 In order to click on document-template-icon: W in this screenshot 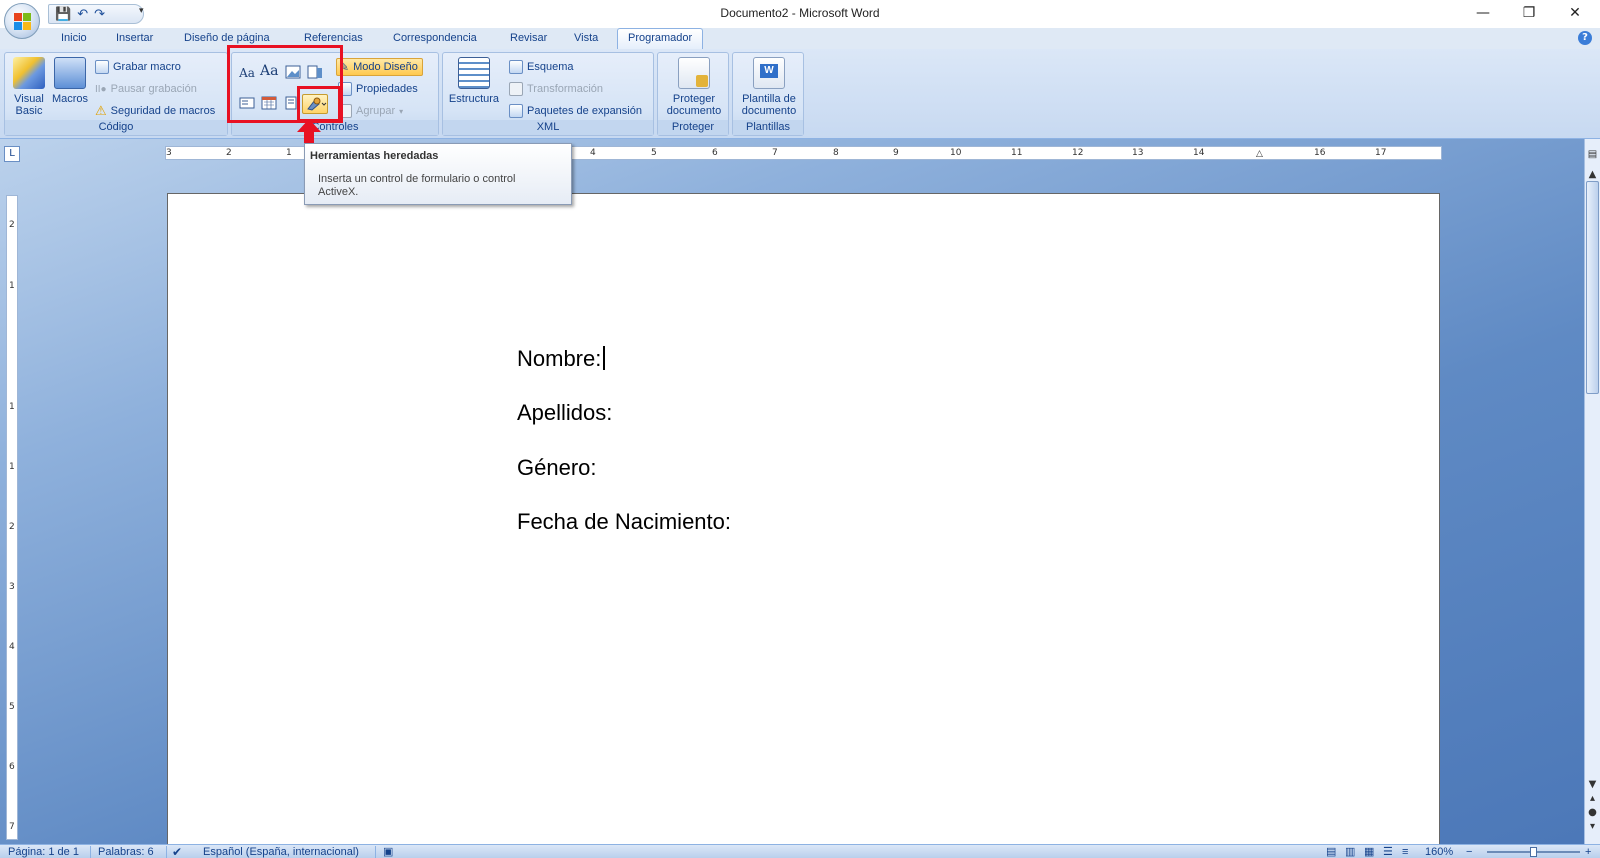, I will do `click(769, 73)`.